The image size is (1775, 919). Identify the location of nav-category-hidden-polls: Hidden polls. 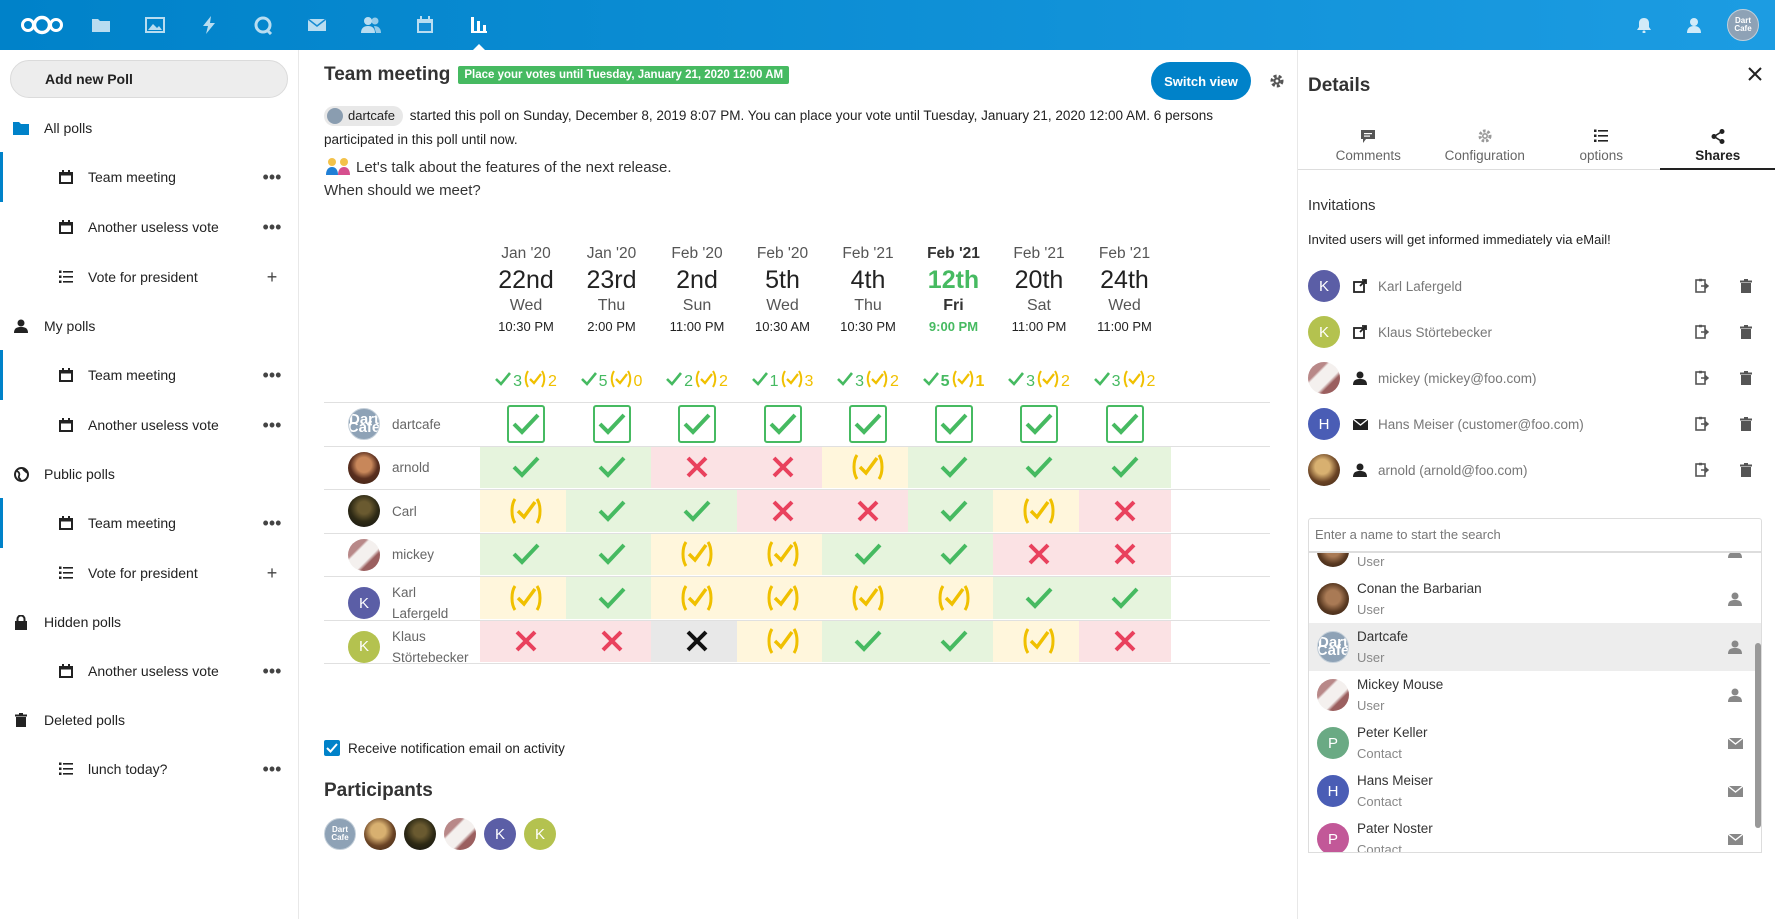
(149, 622).